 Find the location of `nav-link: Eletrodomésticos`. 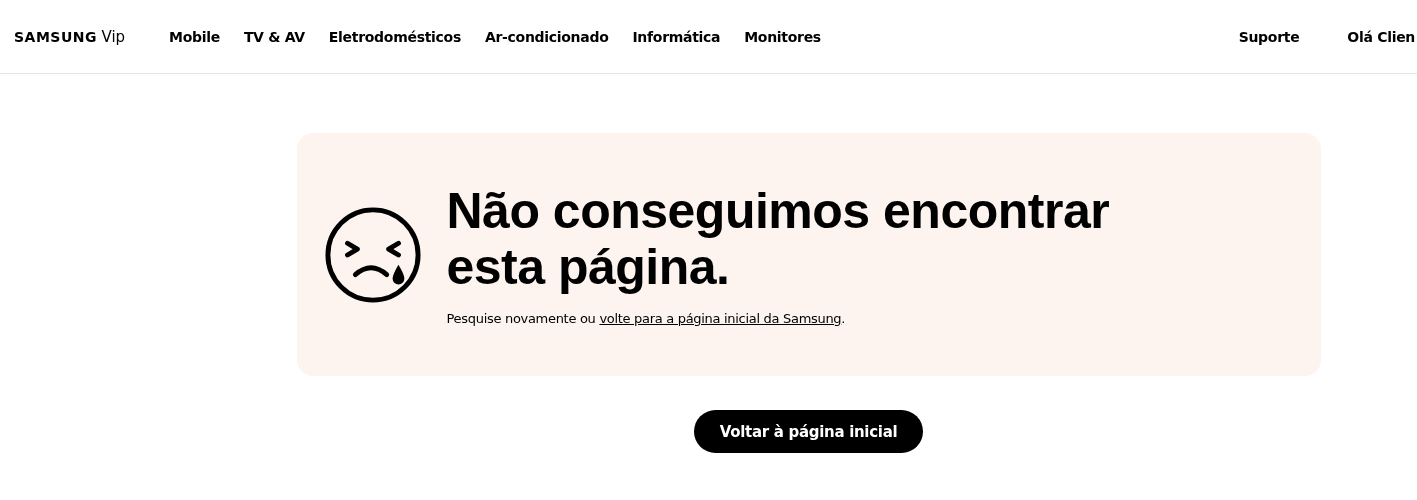

nav-link: Eletrodomésticos is located at coordinates (394, 36).